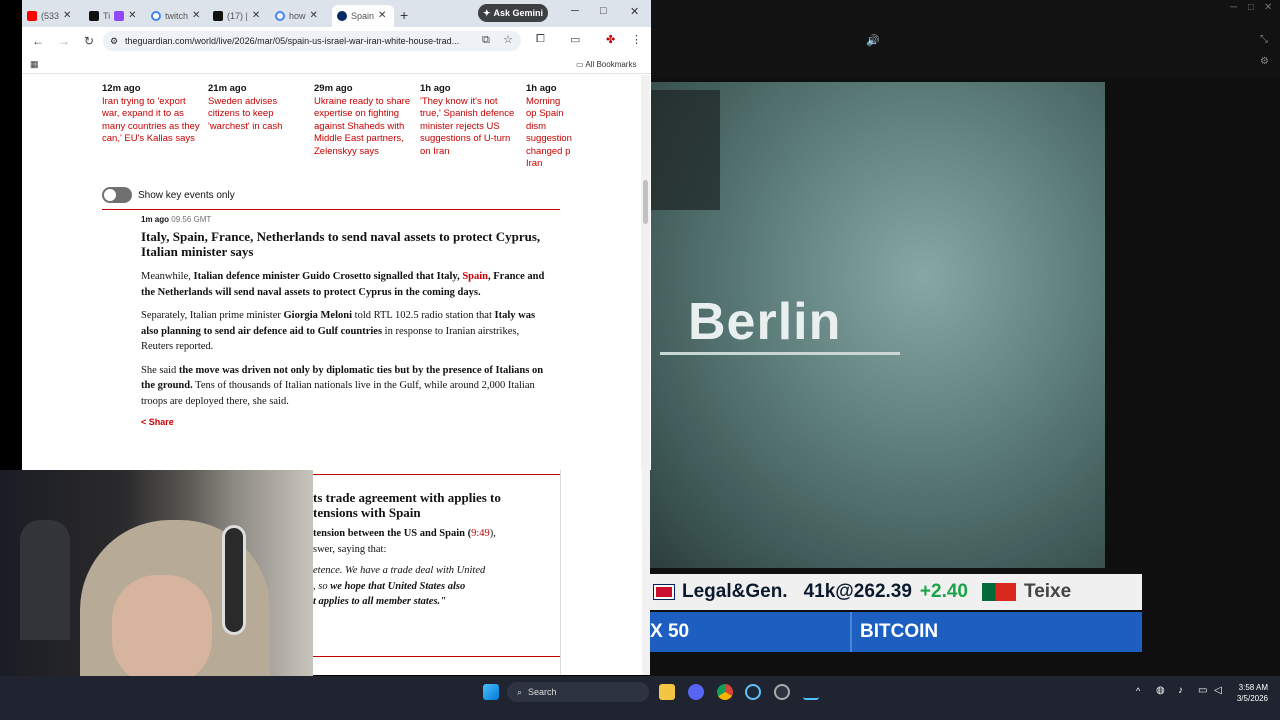  I want to click on tab-x: (17) | ✕, so click(239, 16).